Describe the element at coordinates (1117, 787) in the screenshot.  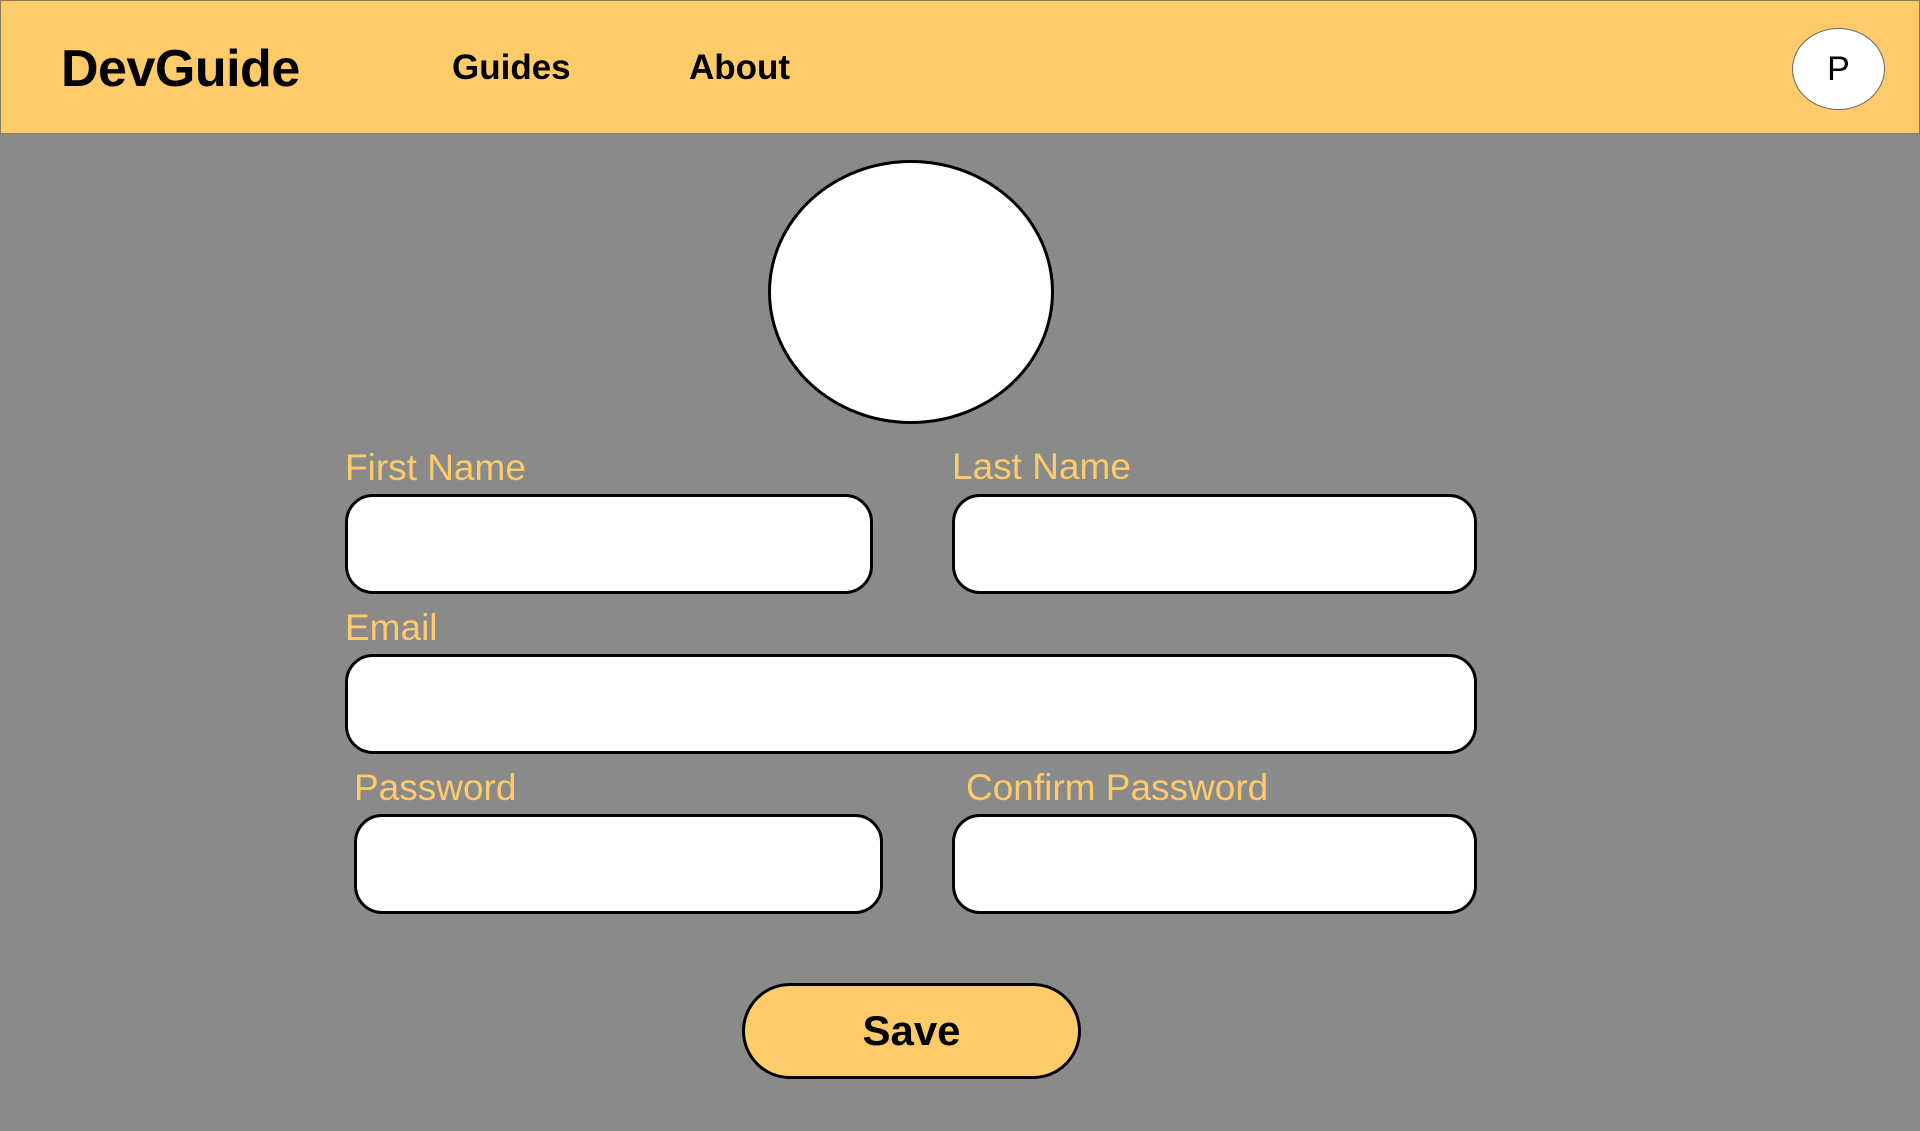
I see `confirm-password-label: Confirm Password` at that location.